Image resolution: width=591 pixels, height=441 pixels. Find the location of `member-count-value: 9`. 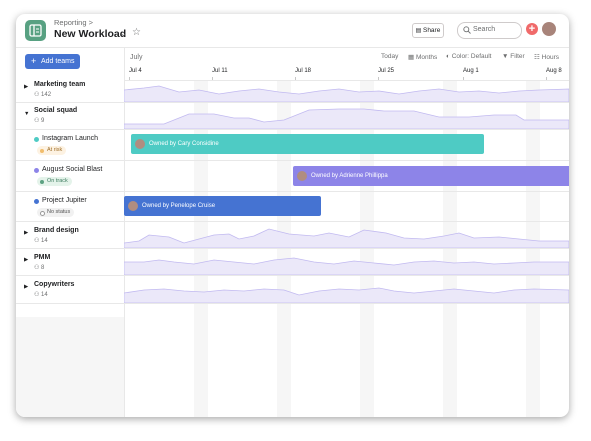

member-count-value: 9 is located at coordinates (43, 121).